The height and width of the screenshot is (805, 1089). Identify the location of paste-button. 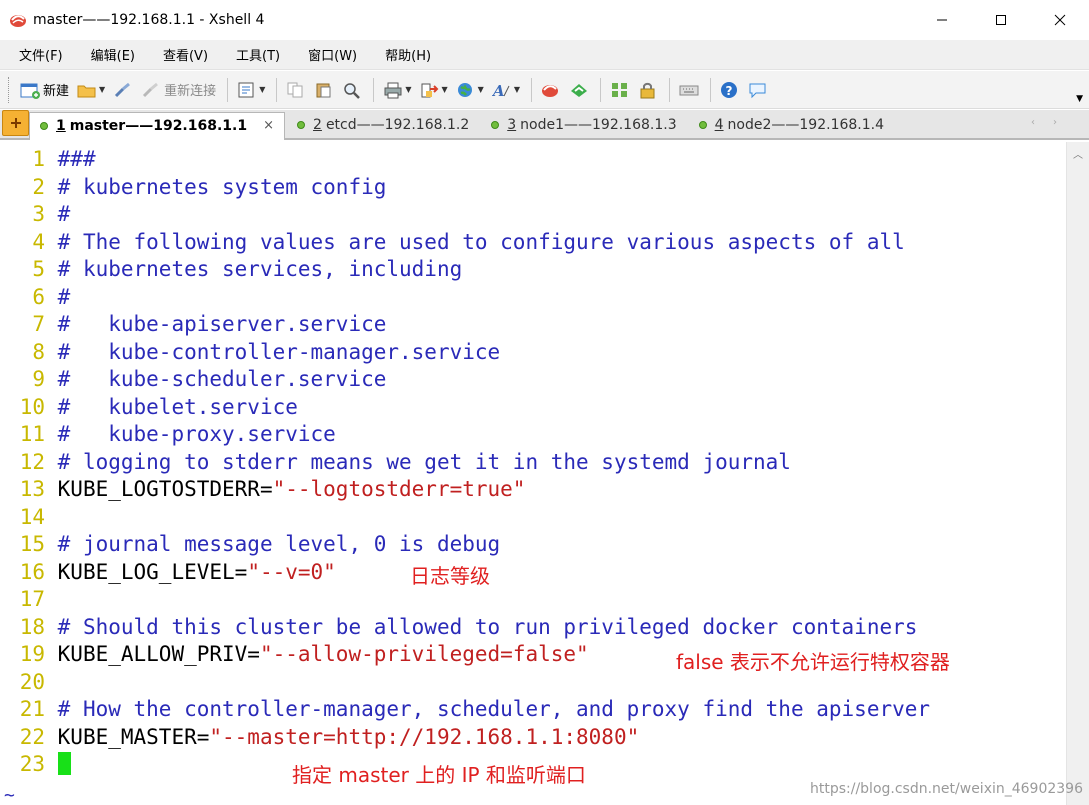
(324, 90).